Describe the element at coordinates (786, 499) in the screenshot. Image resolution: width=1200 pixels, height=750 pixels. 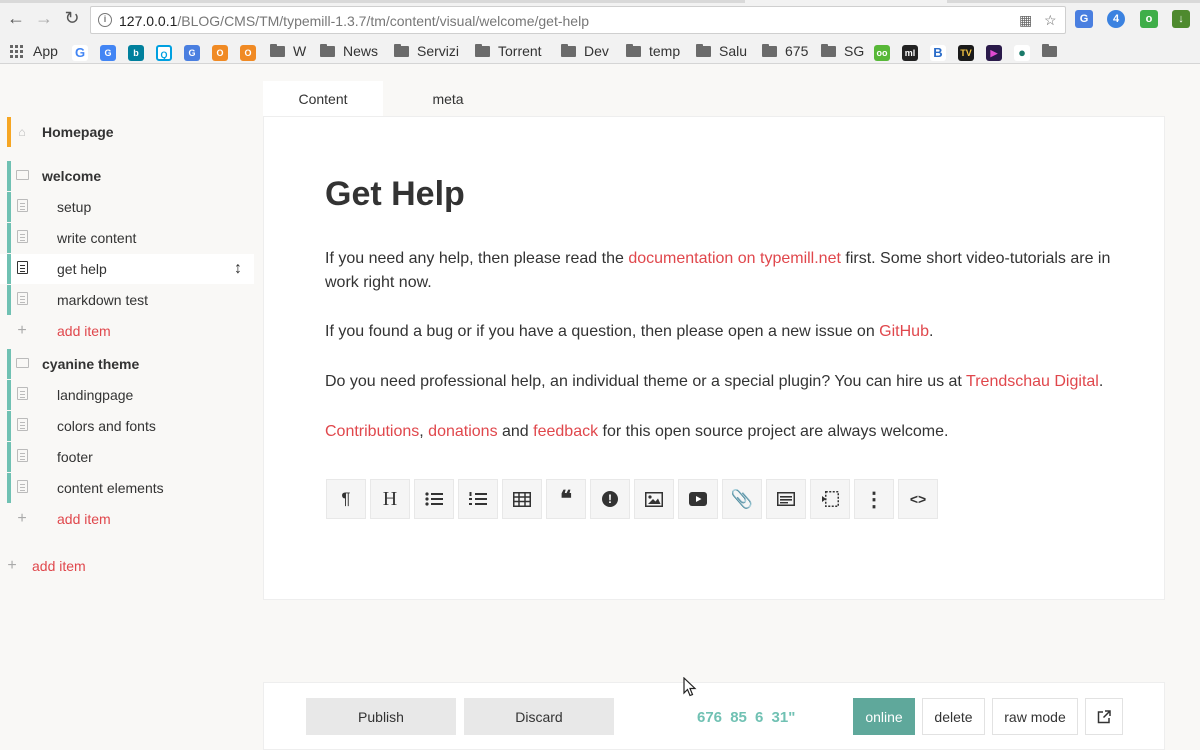
I see `definition-list-icon` at that location.